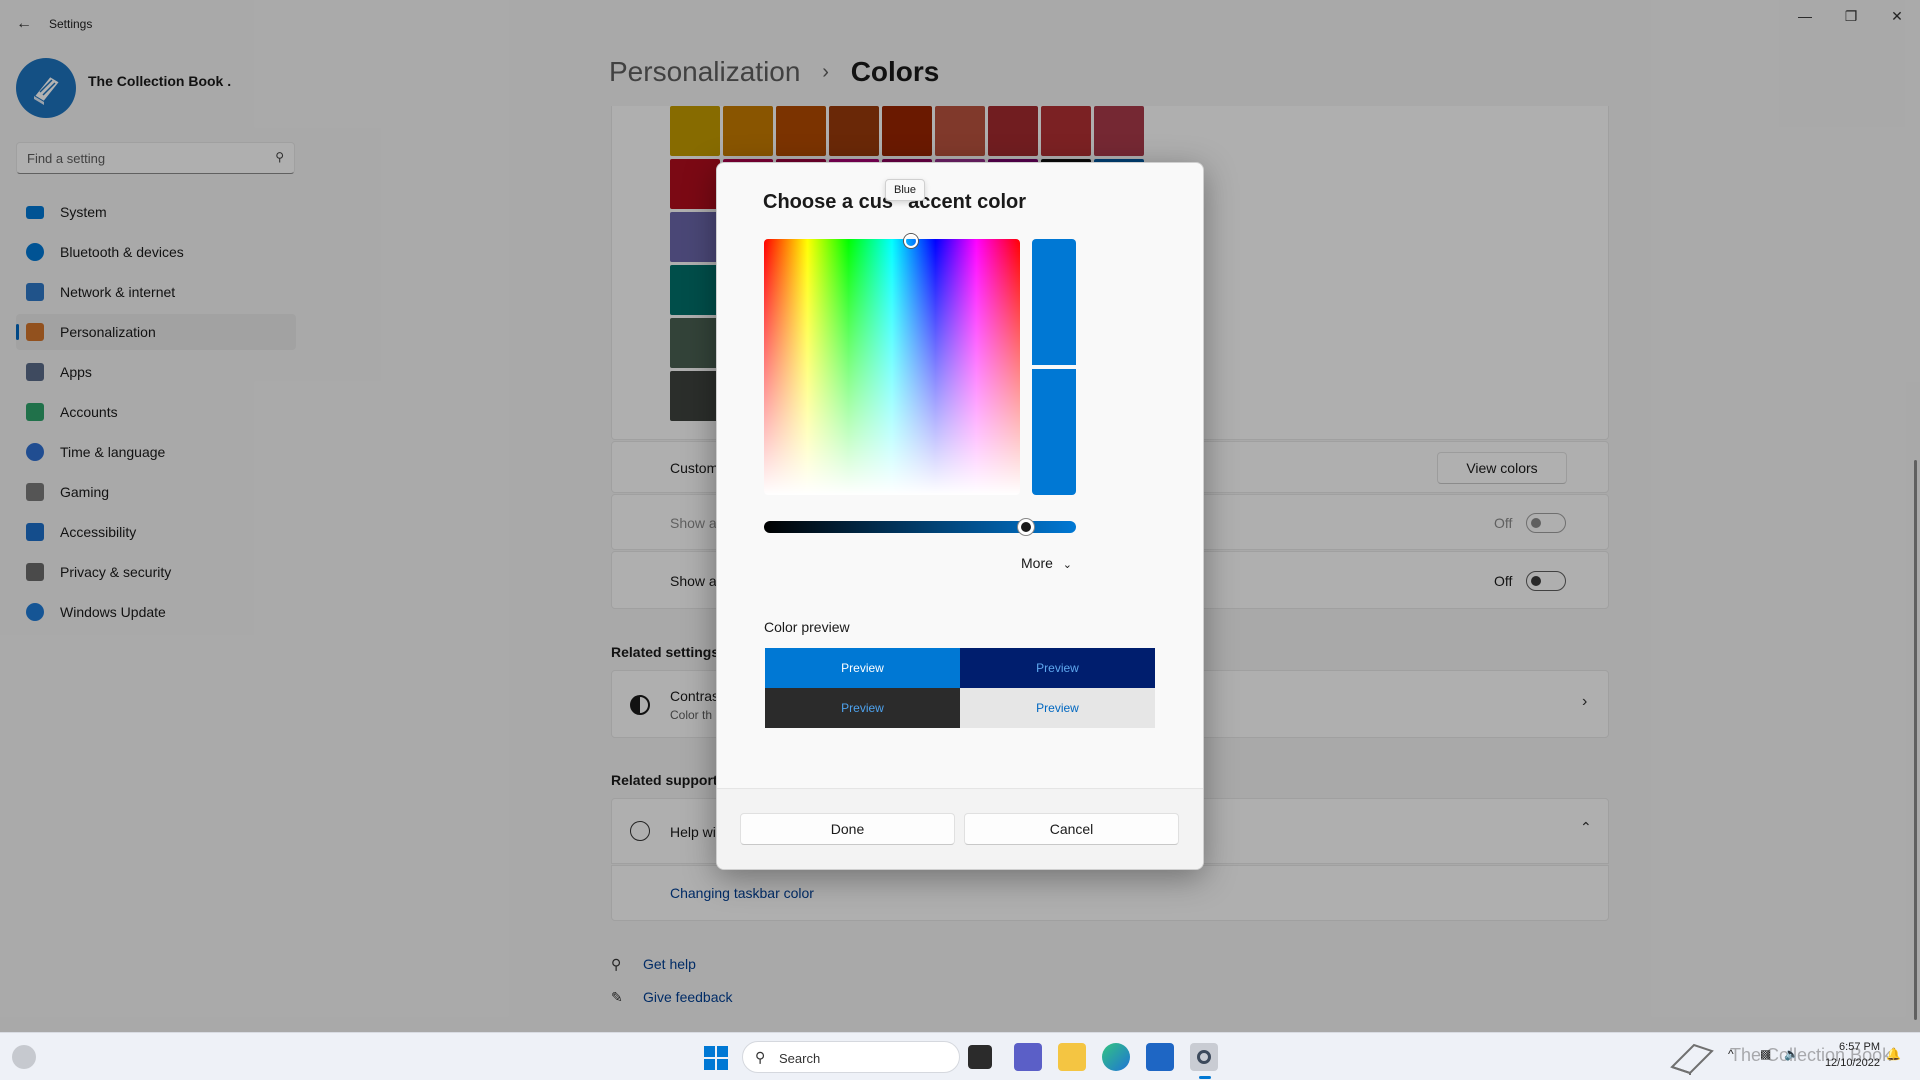 This screenshot has width=1920, height=1080. What do you see at coordinates (1893, 1054) in the screenshot?
I see `notification-icon: 🔔` at bounding box center [1893, 1054].